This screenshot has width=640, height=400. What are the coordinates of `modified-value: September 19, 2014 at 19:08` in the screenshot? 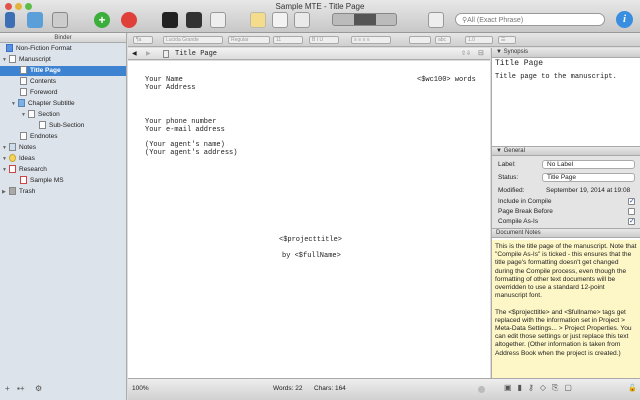 It's located at (588, 190).